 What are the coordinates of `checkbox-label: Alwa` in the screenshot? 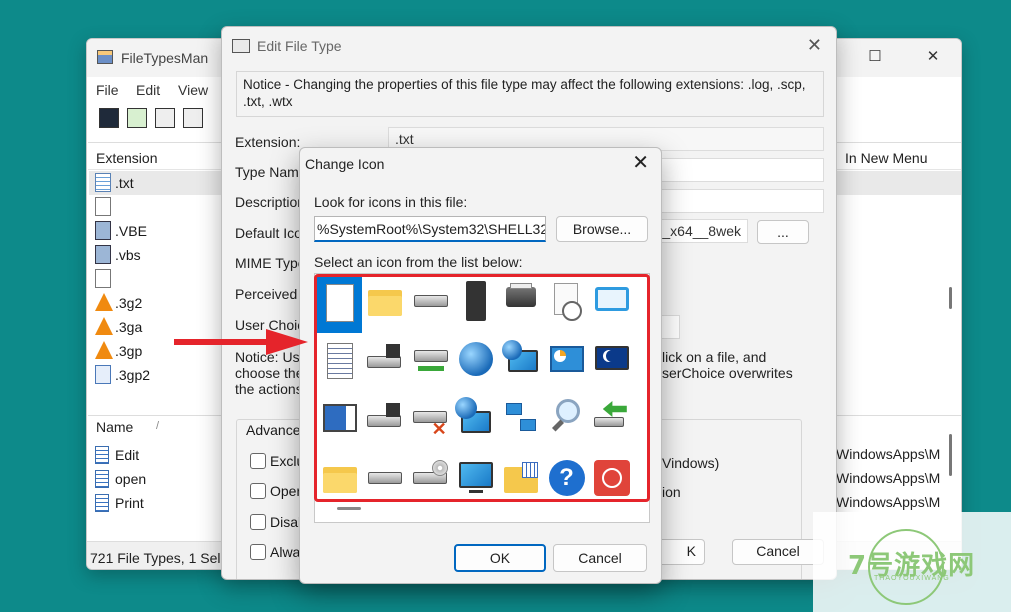 It's located at (285, 552).